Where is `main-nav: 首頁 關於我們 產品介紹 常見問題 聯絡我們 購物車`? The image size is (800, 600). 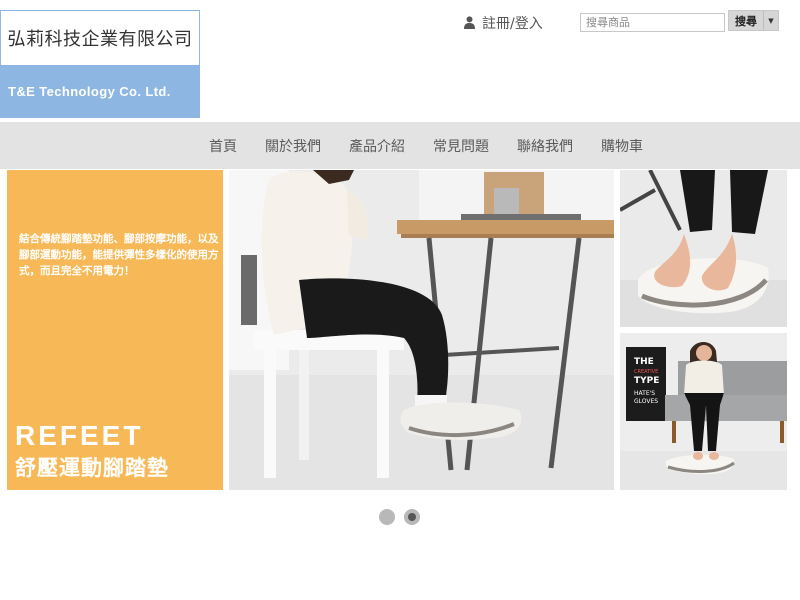 main-nav: 首頁 關於我們 產品介紹 常見問題 聯絡我們 購物車 is located at coordinates (400, 145).